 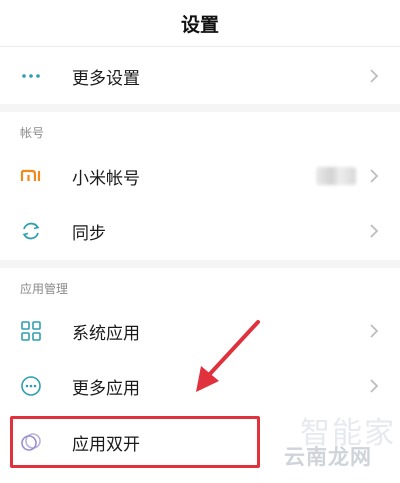 I want to click on annotation-arrow-icon, so click(x=228, y=356).